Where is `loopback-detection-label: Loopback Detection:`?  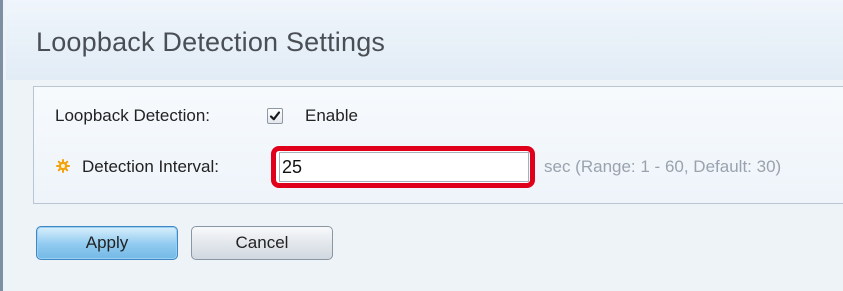
loopback-detection-label: Loopback Detection: is located at coordinates (132, 115).